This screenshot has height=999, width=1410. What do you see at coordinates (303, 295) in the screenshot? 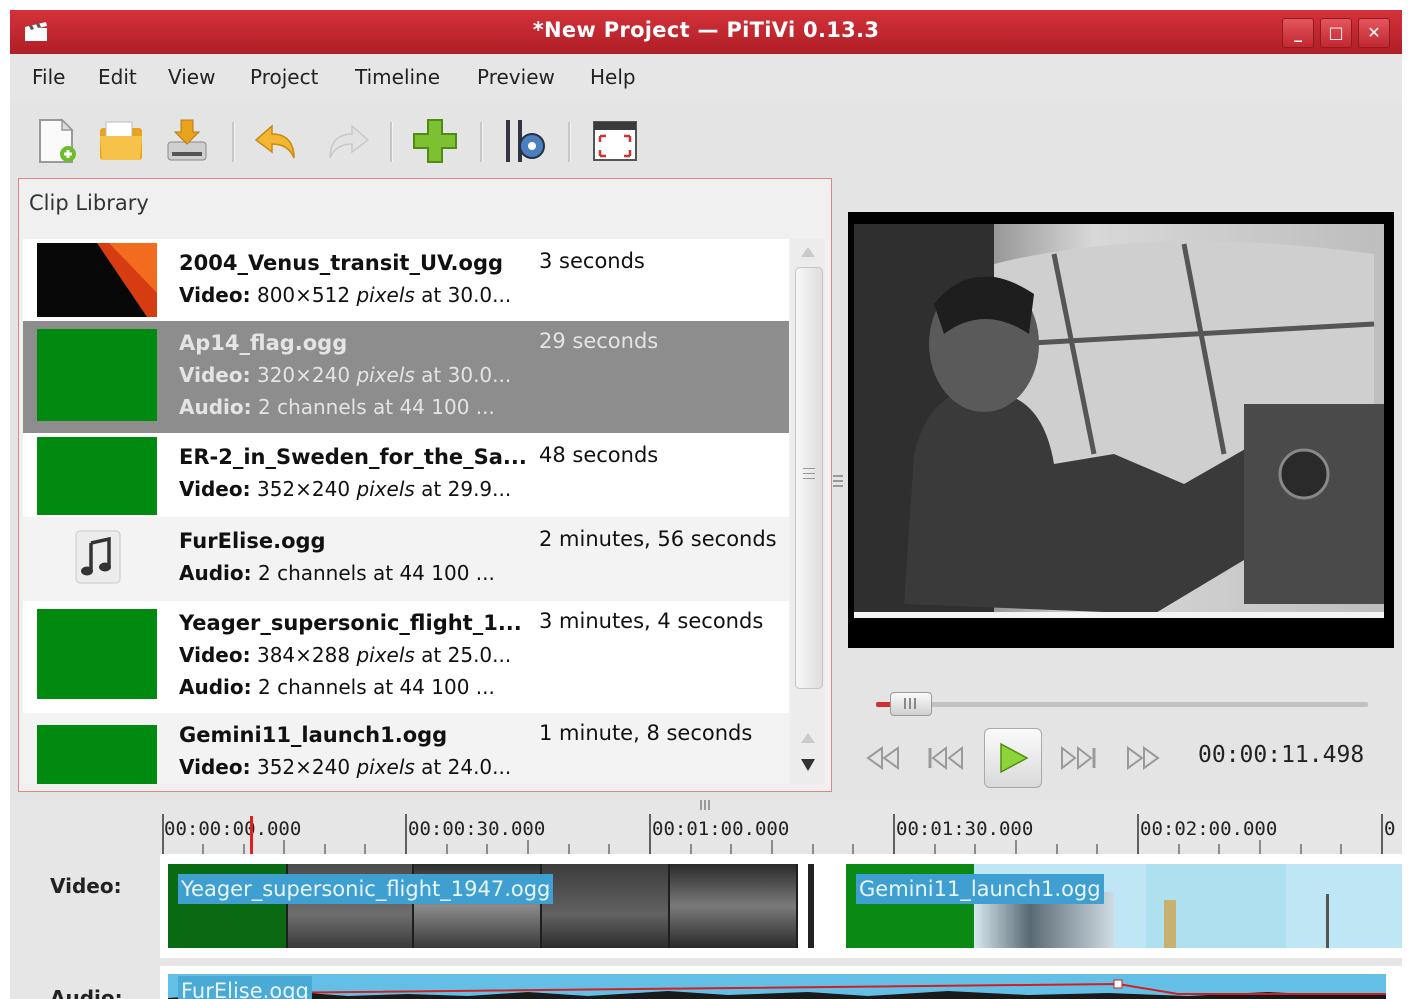
I see `video-dims: 800×512` at bounding box center [303, 295].